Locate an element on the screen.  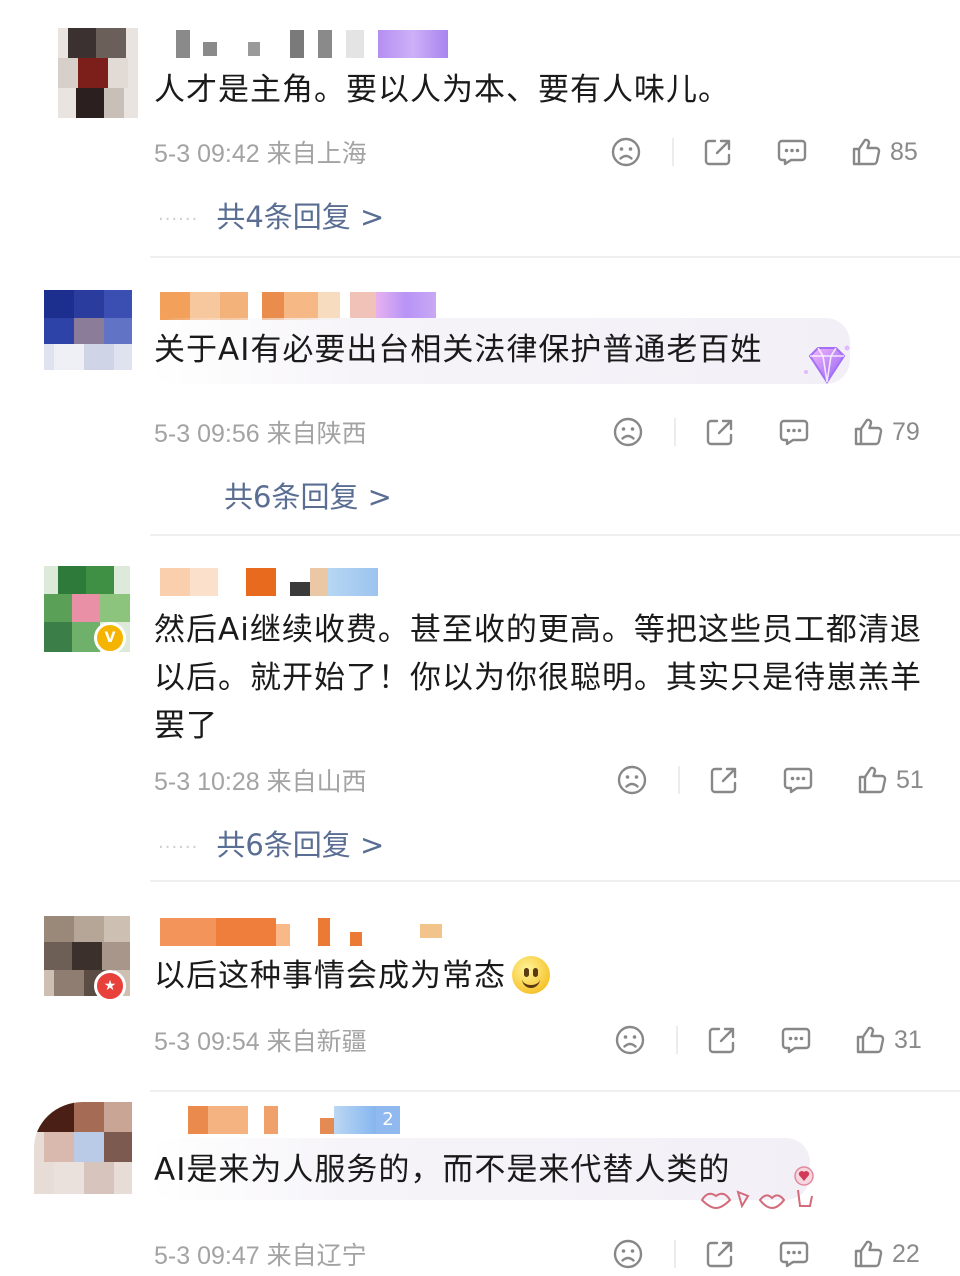
hearts-decoration-icon is located at coordinates (757, 1188).